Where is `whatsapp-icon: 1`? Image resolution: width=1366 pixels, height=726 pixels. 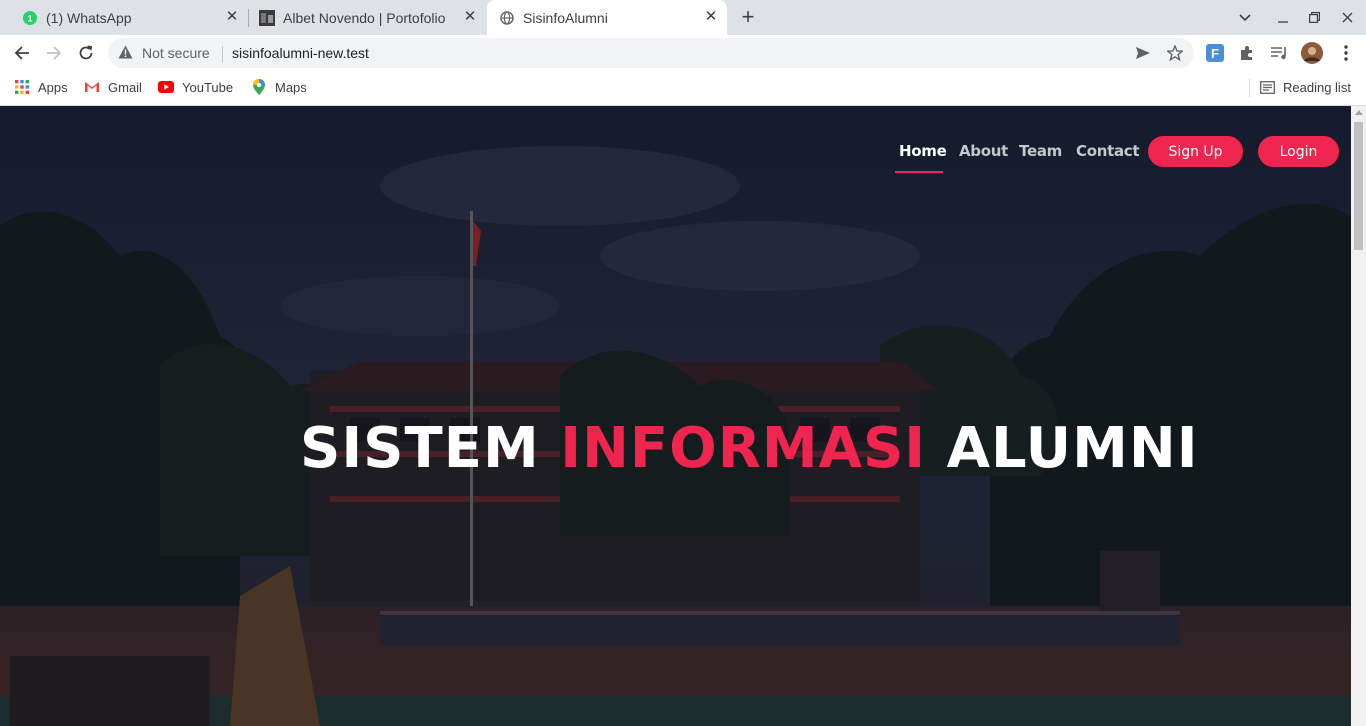 whatsapp-icon: 1 is located at coordinates (30, 18).